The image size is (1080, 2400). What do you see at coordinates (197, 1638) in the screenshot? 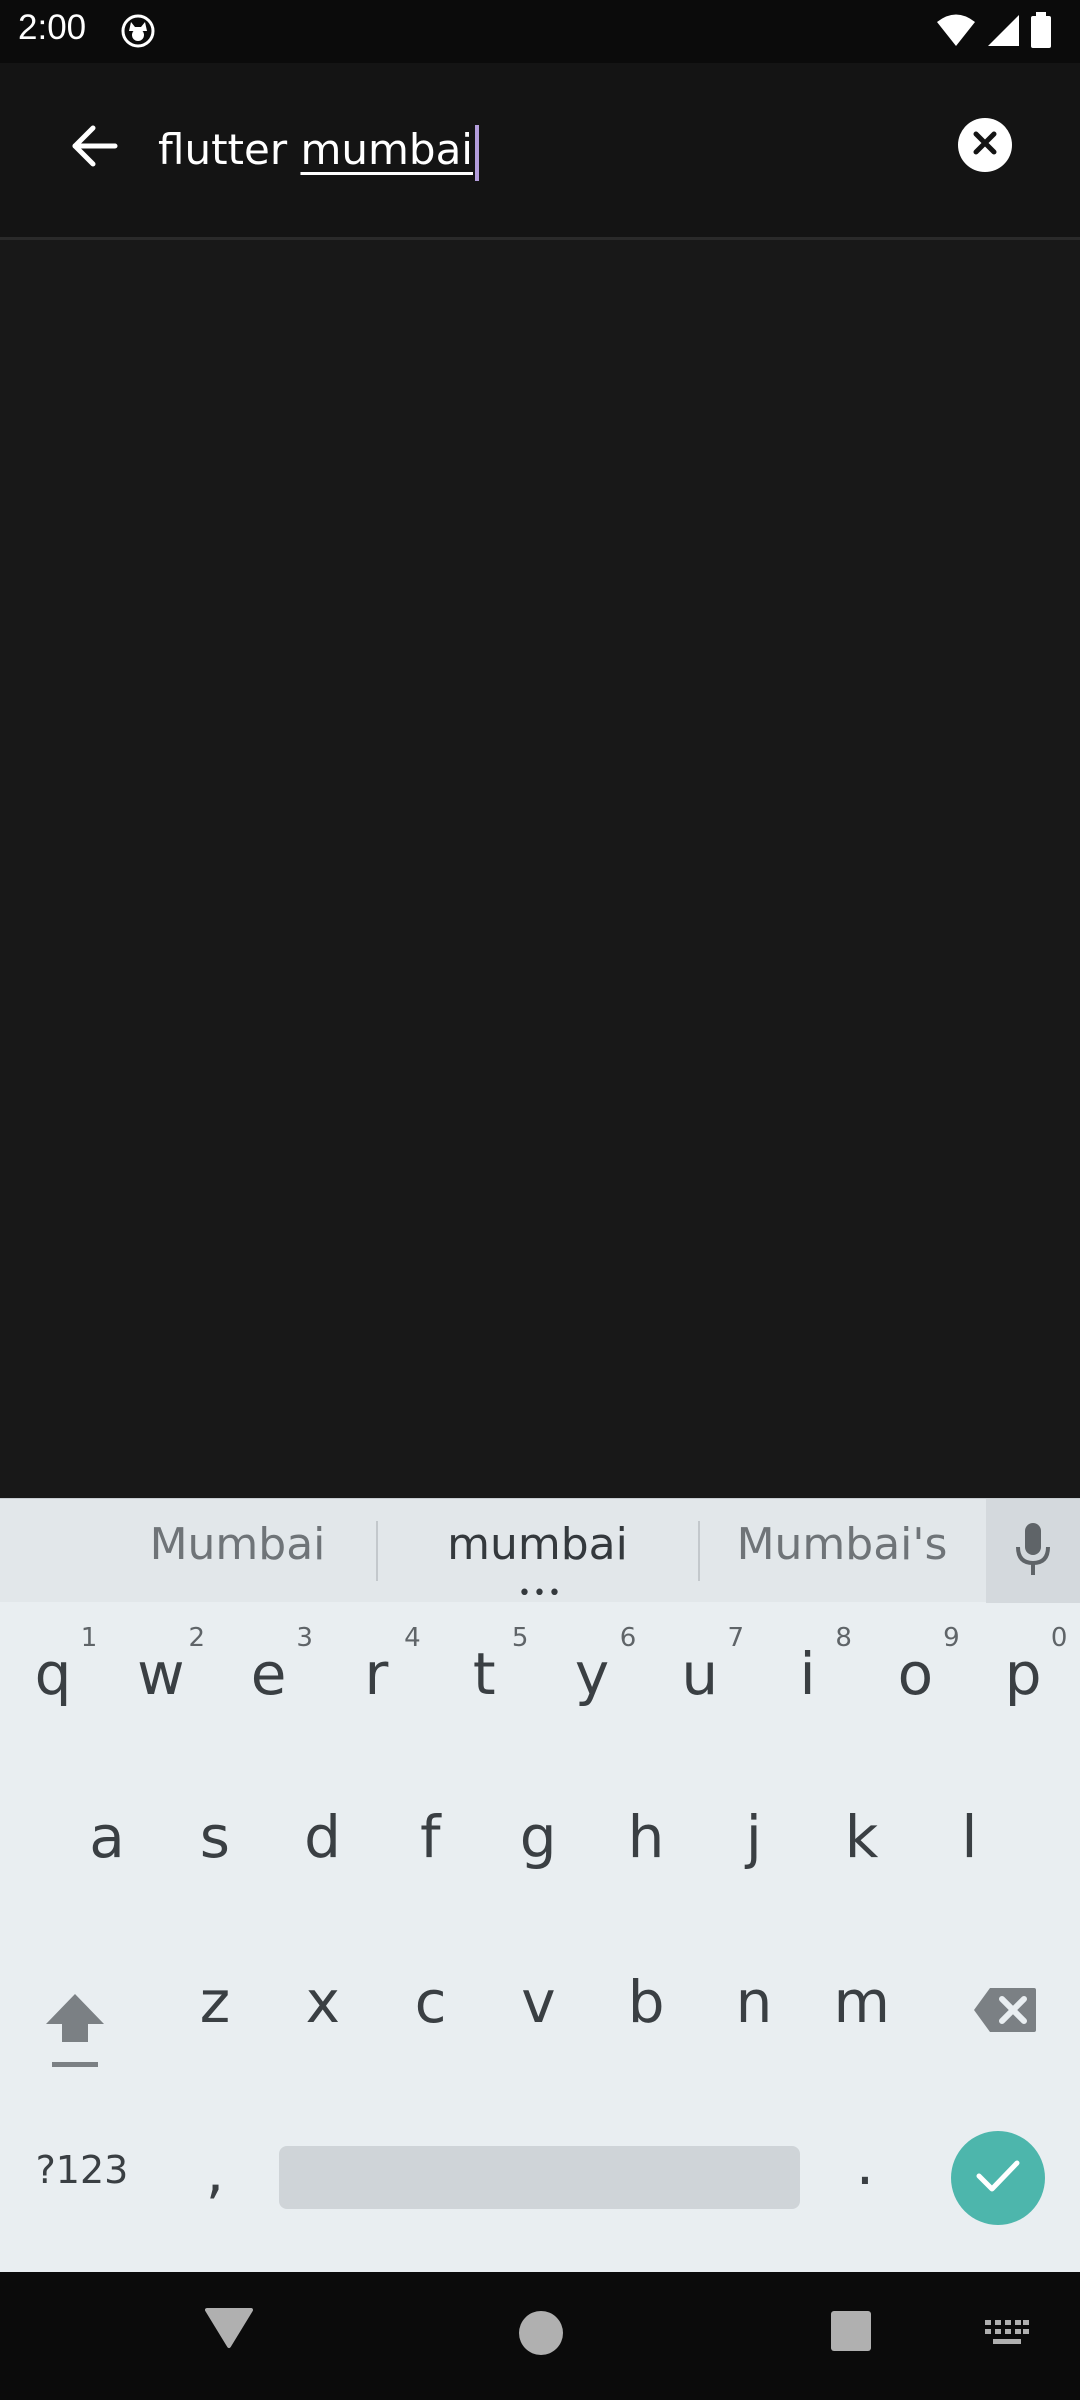
I see `key-number-hint: 2` at bounding box center [197, 1638].